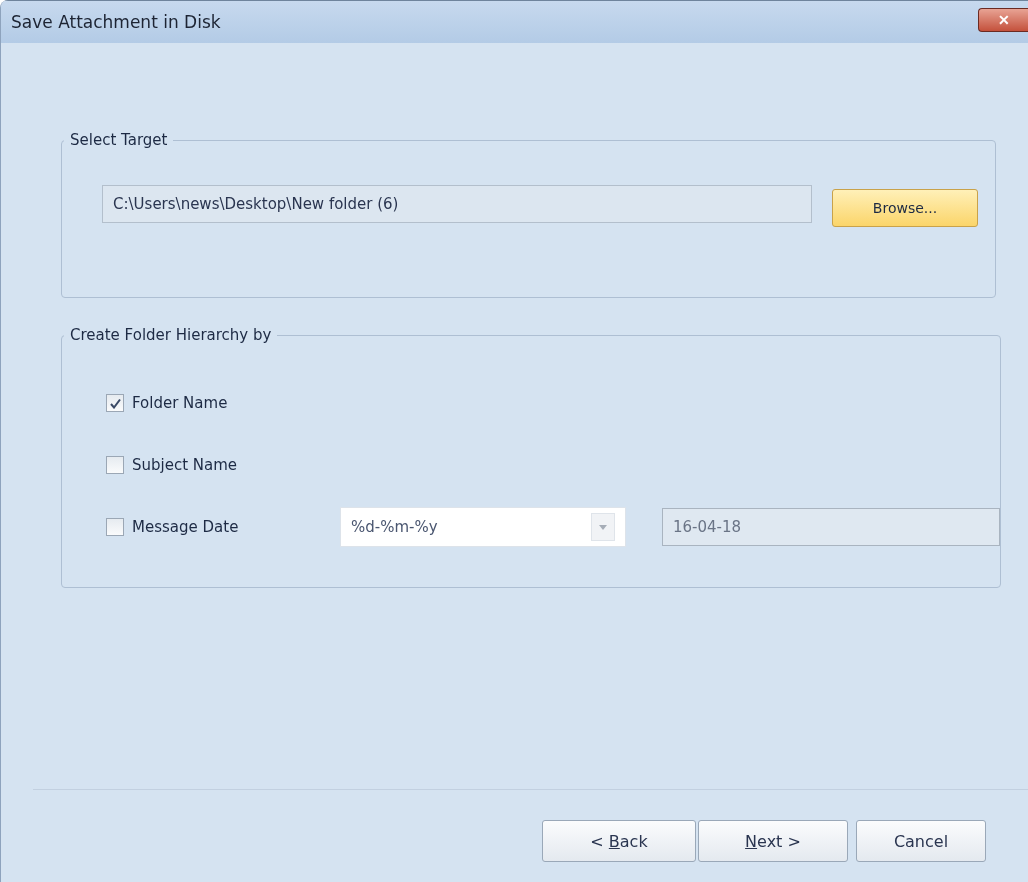 The image size is (1028, 882). Describe the element at coordinates (185, 465) in the screenshot. I see `checkbox-label: Subject Name` at that location.